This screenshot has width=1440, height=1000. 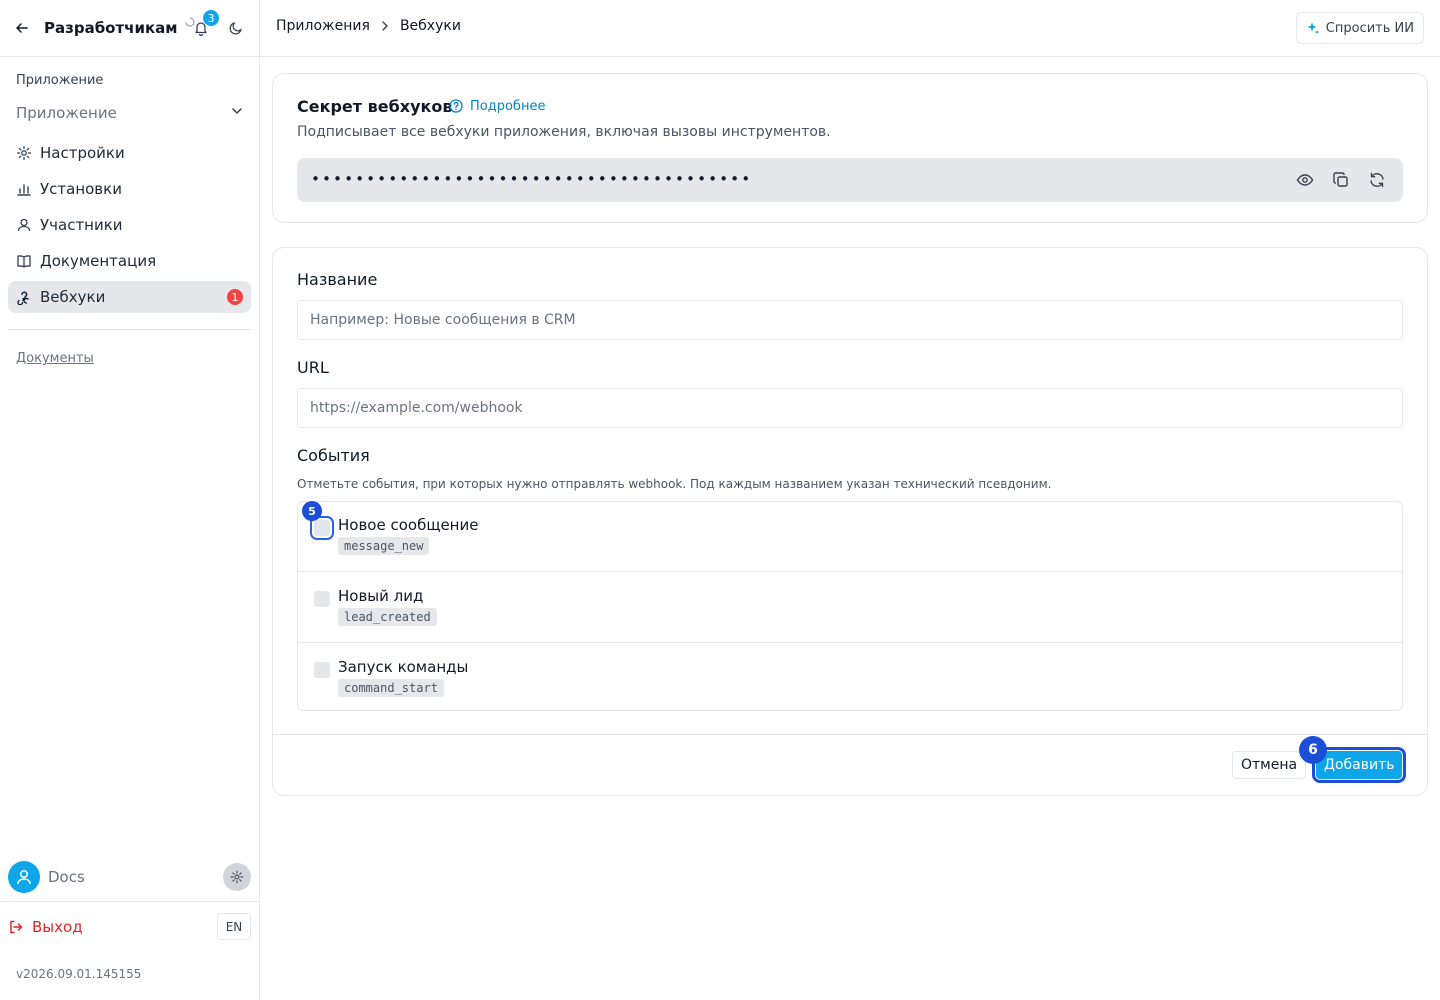 I want to click on docs-link: Документы, so click(x=55, y=358).